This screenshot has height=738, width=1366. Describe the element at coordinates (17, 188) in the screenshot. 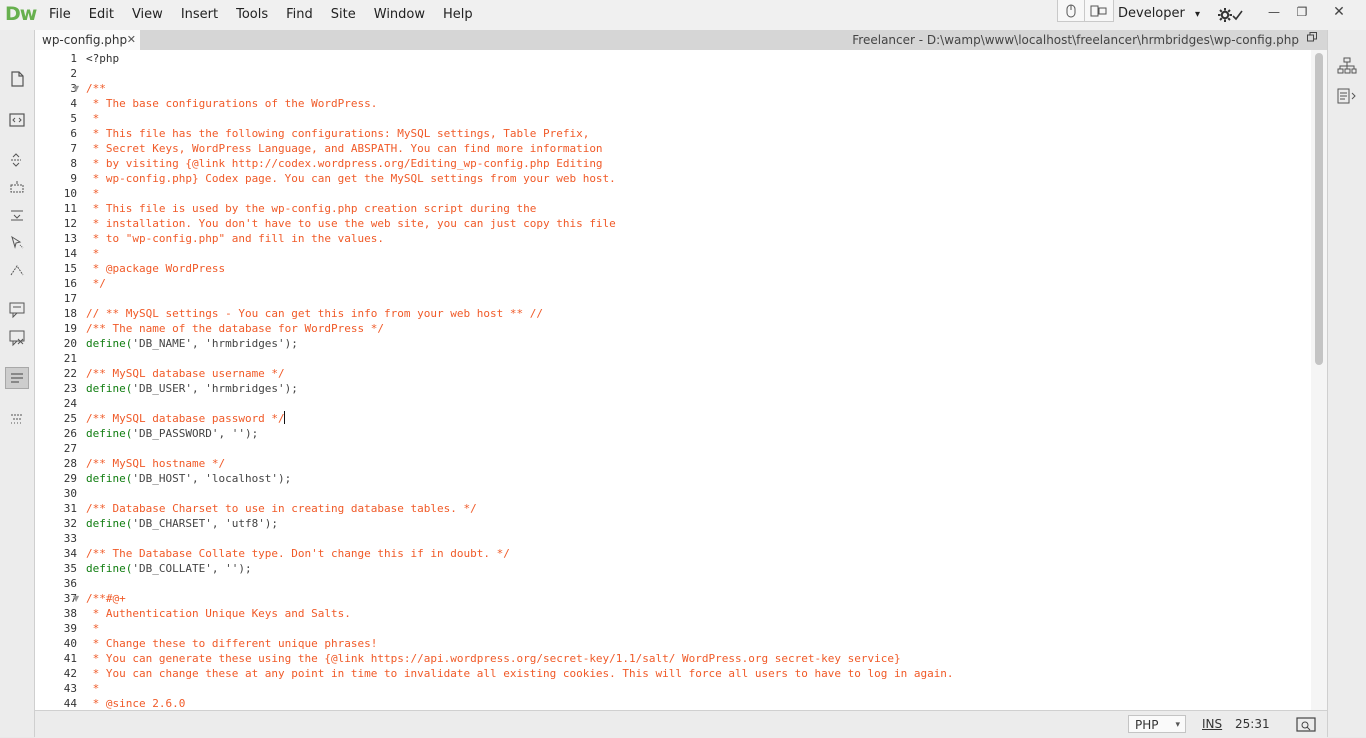

I see `collapse-selection-icon` at that location.